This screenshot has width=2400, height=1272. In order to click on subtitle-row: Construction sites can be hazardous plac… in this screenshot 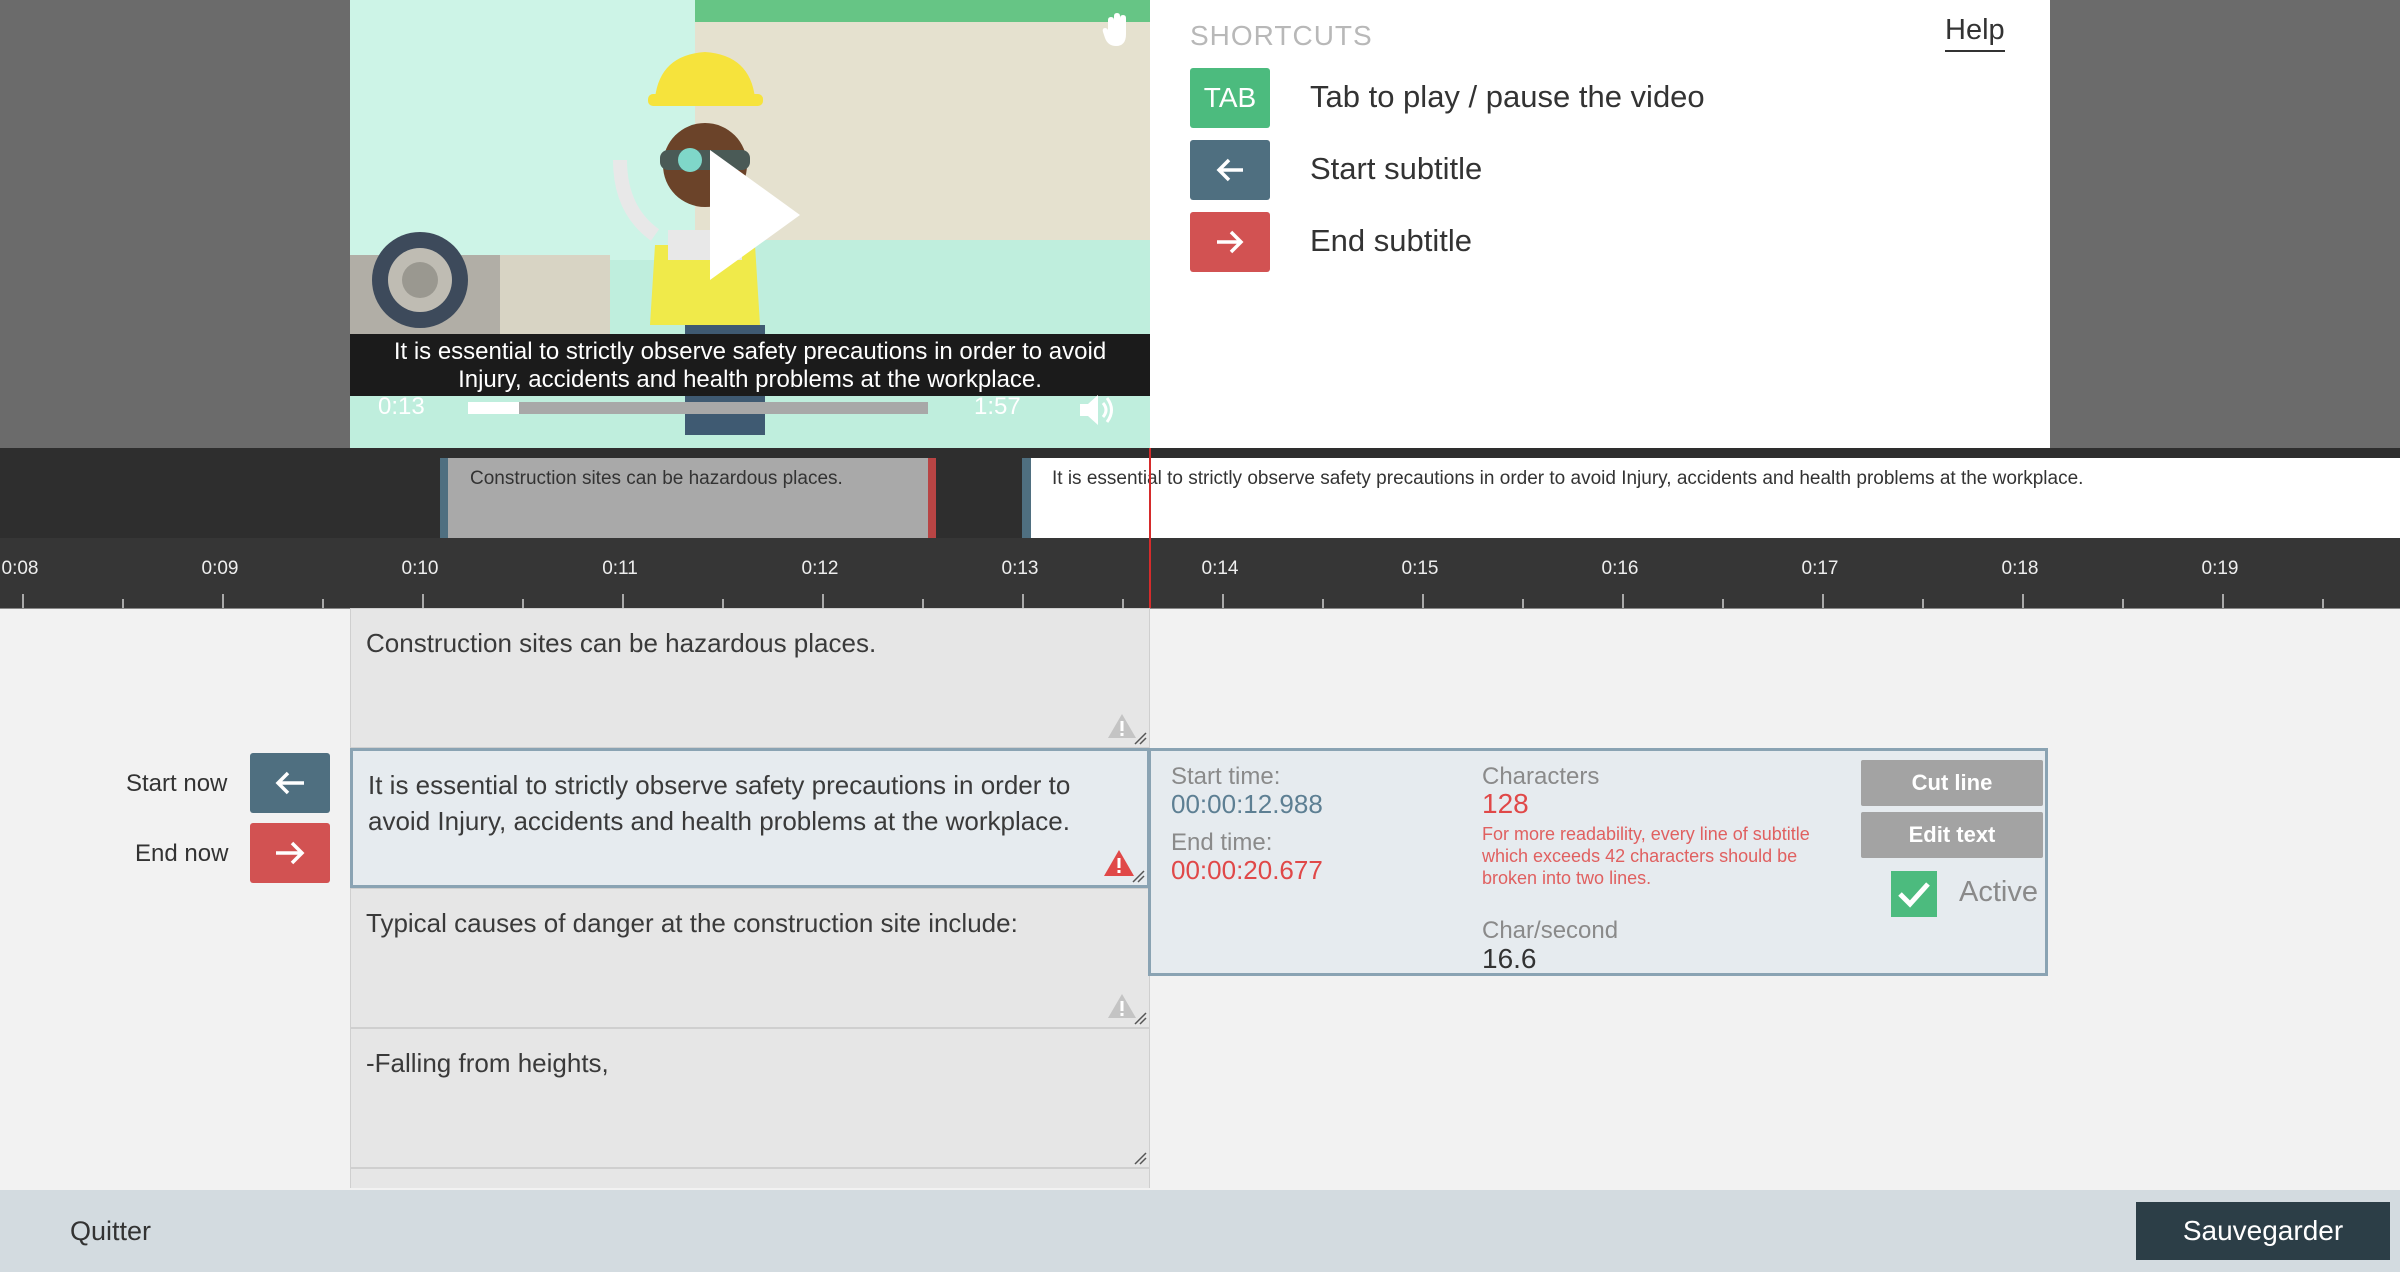, I will do `click(750, 678)`.